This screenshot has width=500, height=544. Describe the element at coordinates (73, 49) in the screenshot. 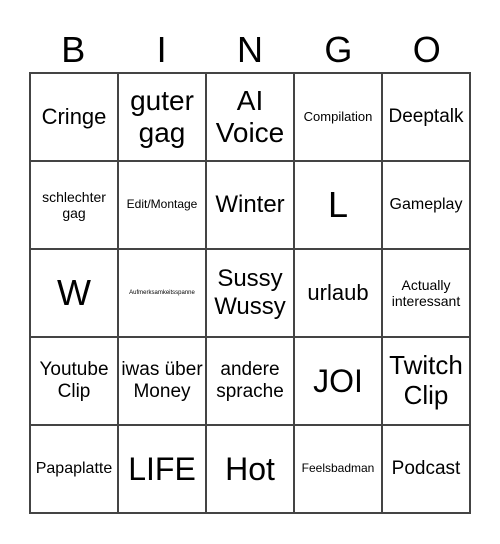

I see `header-letter-b: B` at that location.